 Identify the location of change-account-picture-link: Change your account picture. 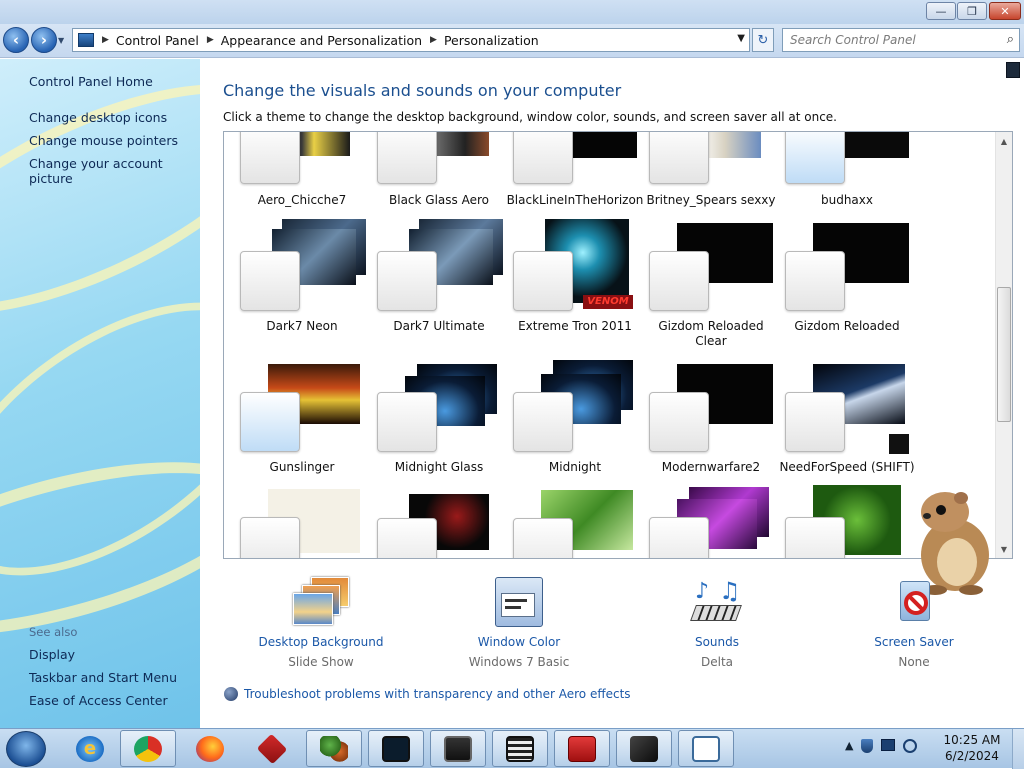
(114, 171).